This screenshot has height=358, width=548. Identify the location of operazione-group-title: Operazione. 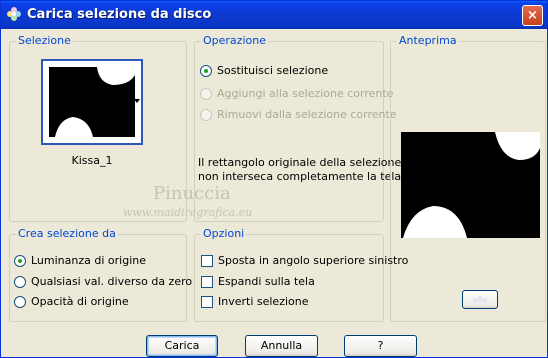
(234, 40).